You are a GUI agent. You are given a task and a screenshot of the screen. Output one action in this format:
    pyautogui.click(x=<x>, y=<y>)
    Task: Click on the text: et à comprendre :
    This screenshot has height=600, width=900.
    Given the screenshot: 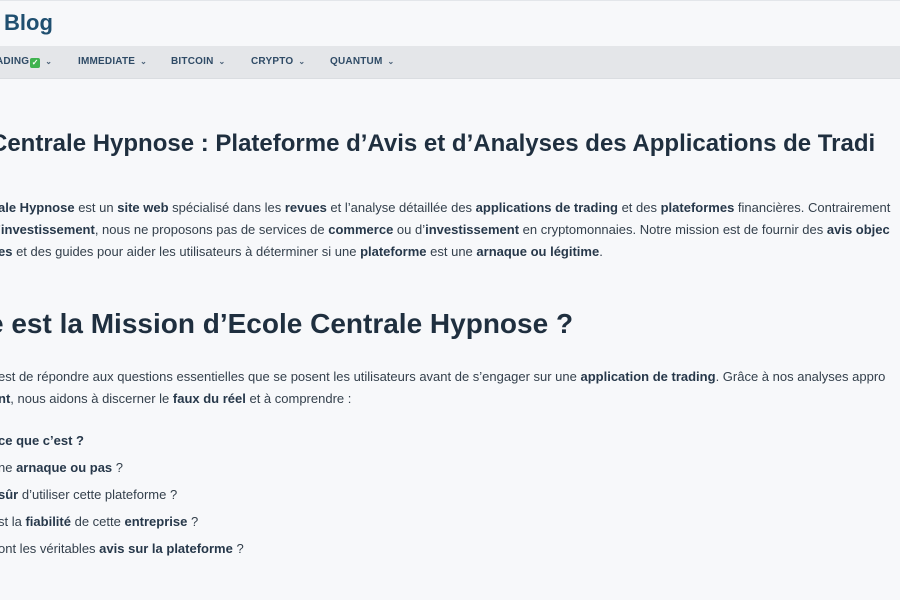 What is the action you would take?
    pyautogui.click(x=298, y=398)
    